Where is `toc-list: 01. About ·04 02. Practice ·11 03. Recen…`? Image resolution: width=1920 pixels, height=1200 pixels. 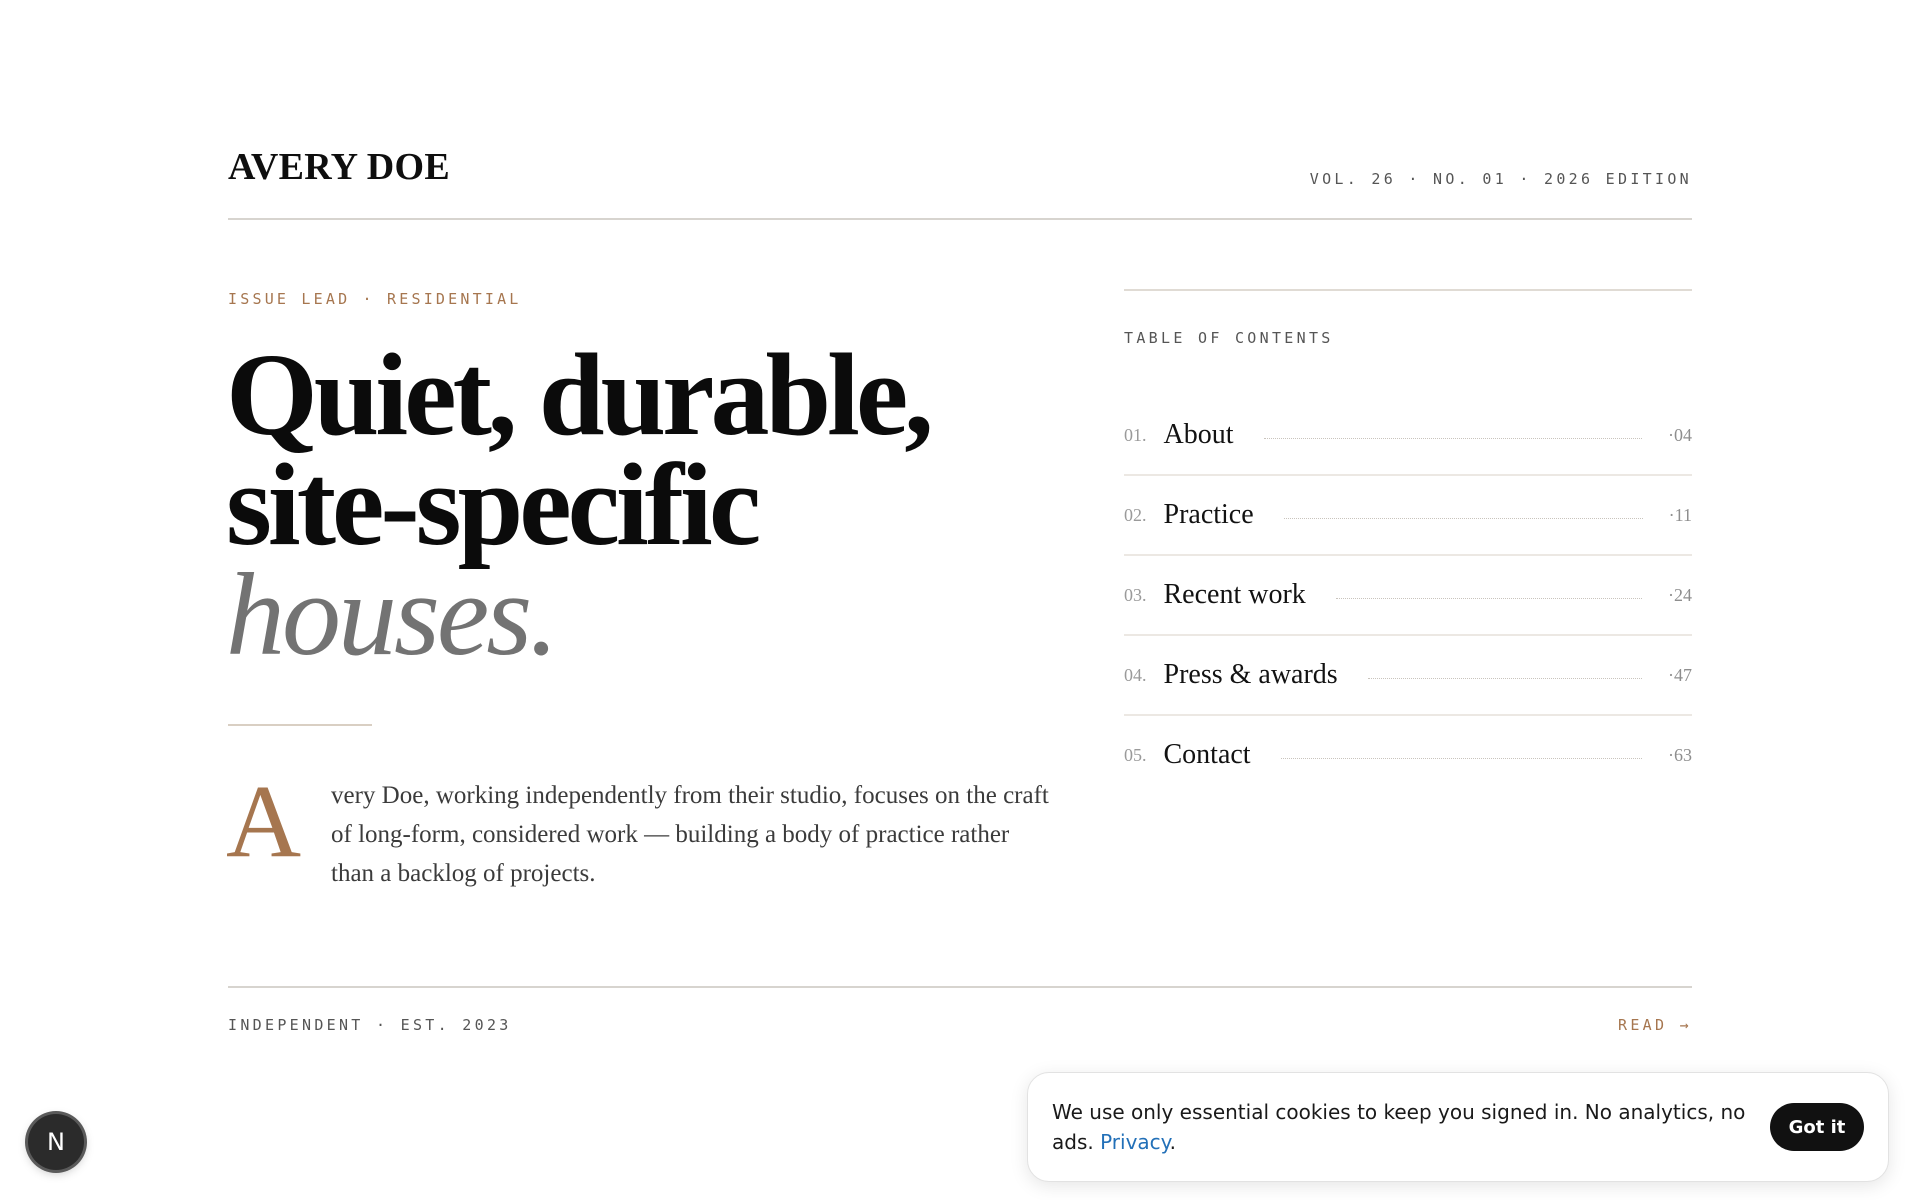 toc-list: 01. About ·04 02. Practice ·11 03. Recen… is located at coordinates (1408, 595).